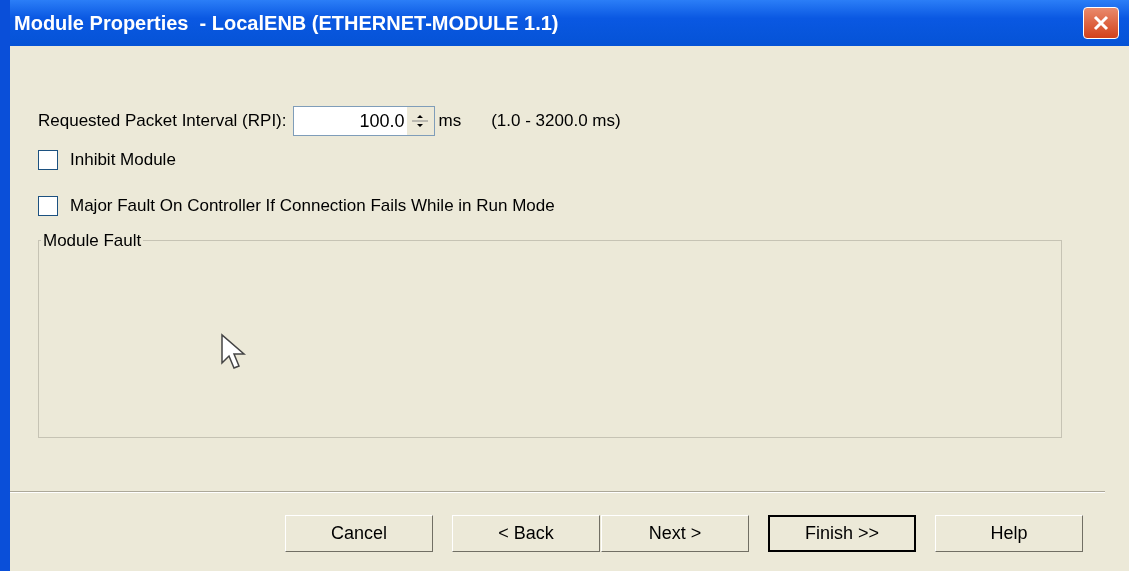 The height and width of the screenshot is (571, 1129). Describe the element at coordinates (842, 533) in the screenshot. I see `dialog-button: Finish >>` at that location.